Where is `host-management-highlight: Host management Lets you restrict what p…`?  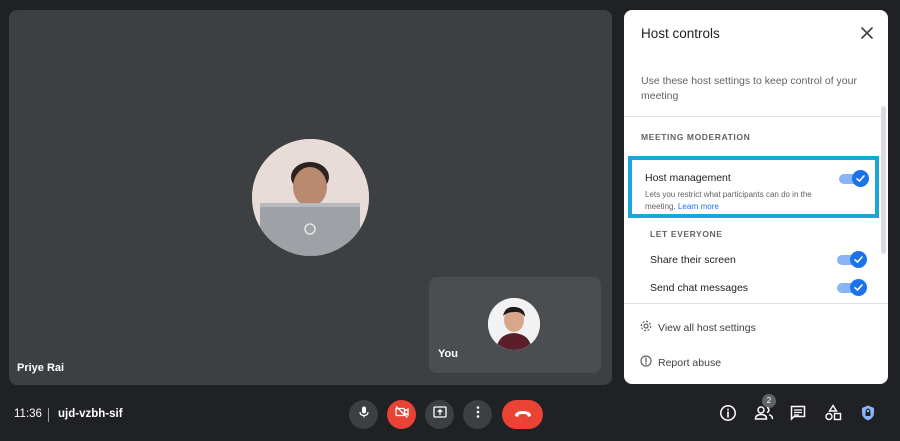
host-management-highlight: Host management Lets you restrict what p… is located at coordinates (753, 187).